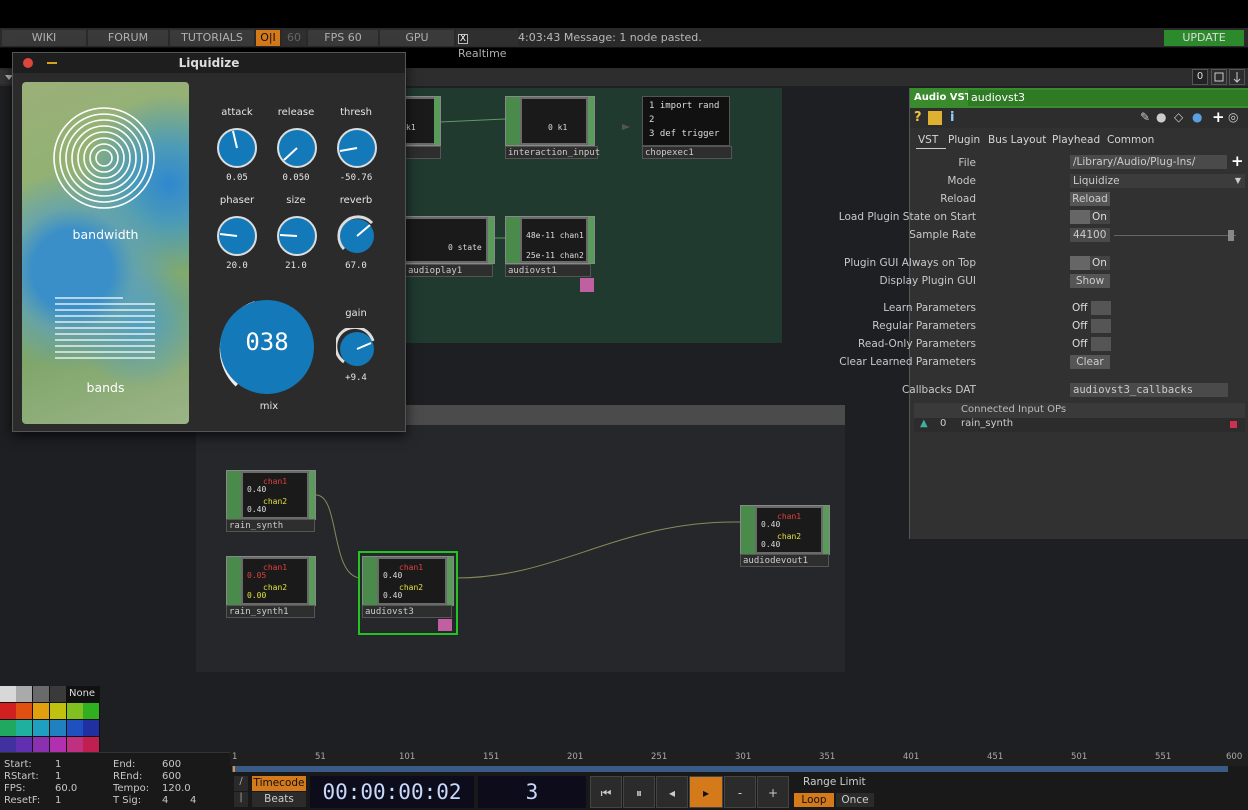 This screenshot has width=1248, height=810. I want to click on rstart-value: 1, so click(58, 777).